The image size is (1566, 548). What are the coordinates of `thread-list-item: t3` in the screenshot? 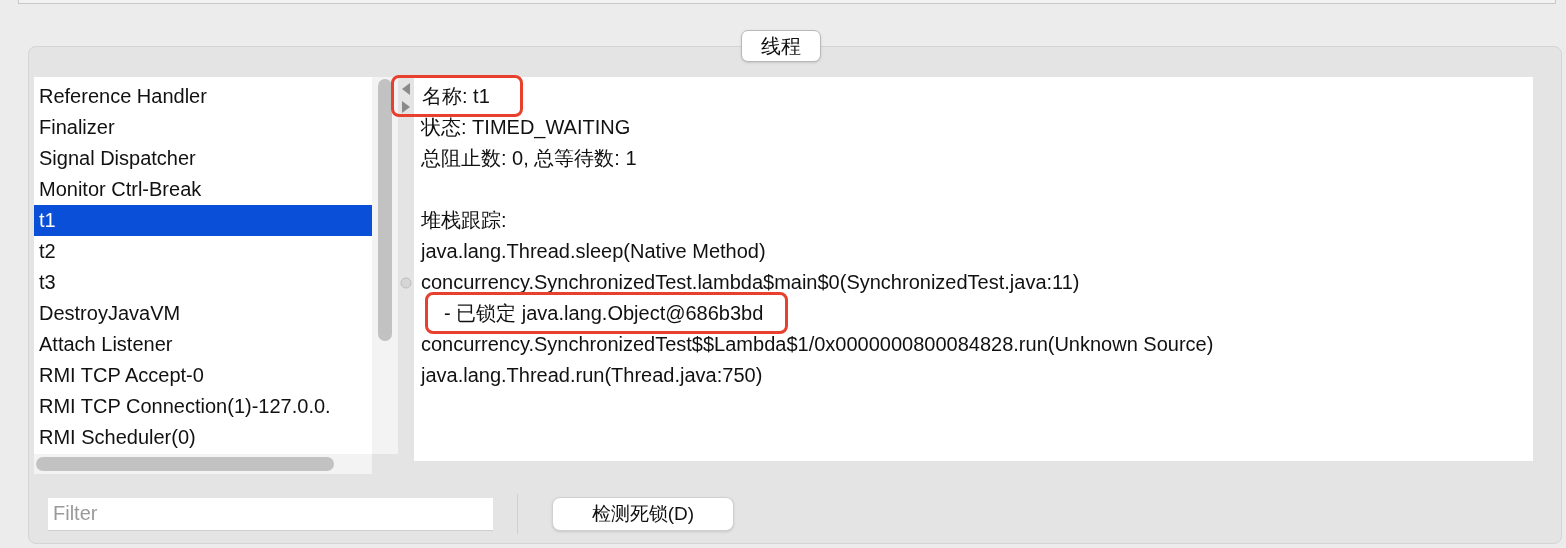 It's located at (203, 282).